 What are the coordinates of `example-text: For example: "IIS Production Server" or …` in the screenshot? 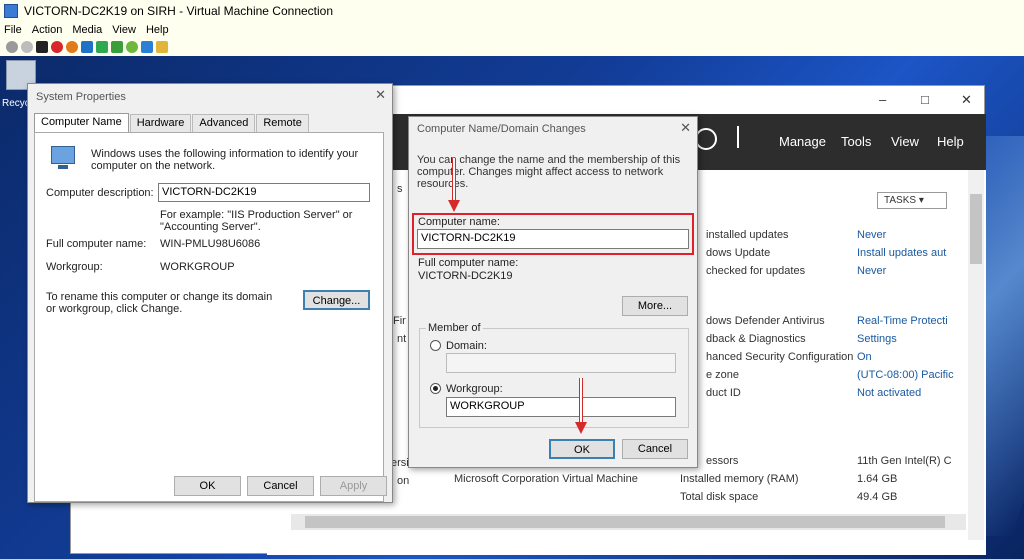 It's located at (256, 221).